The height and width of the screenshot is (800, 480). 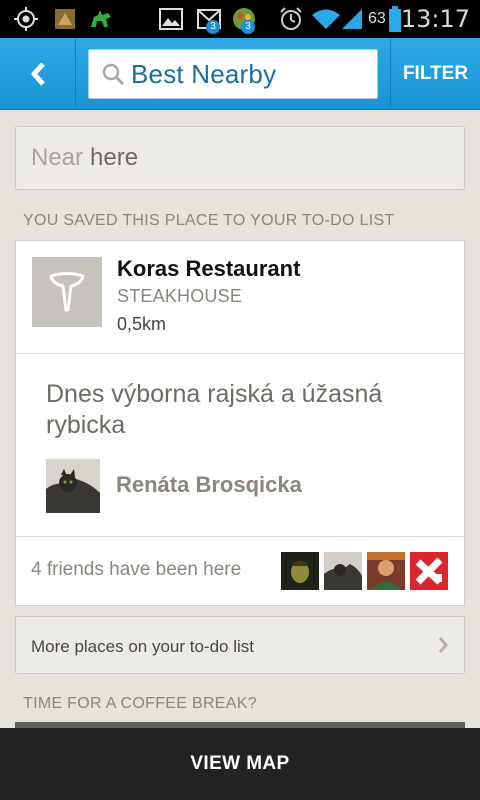 What do you see at coordinates (180, 296) in the screenshot?
I see `venue-category: STEAKHOUSE` at bounding box center [180, 296].